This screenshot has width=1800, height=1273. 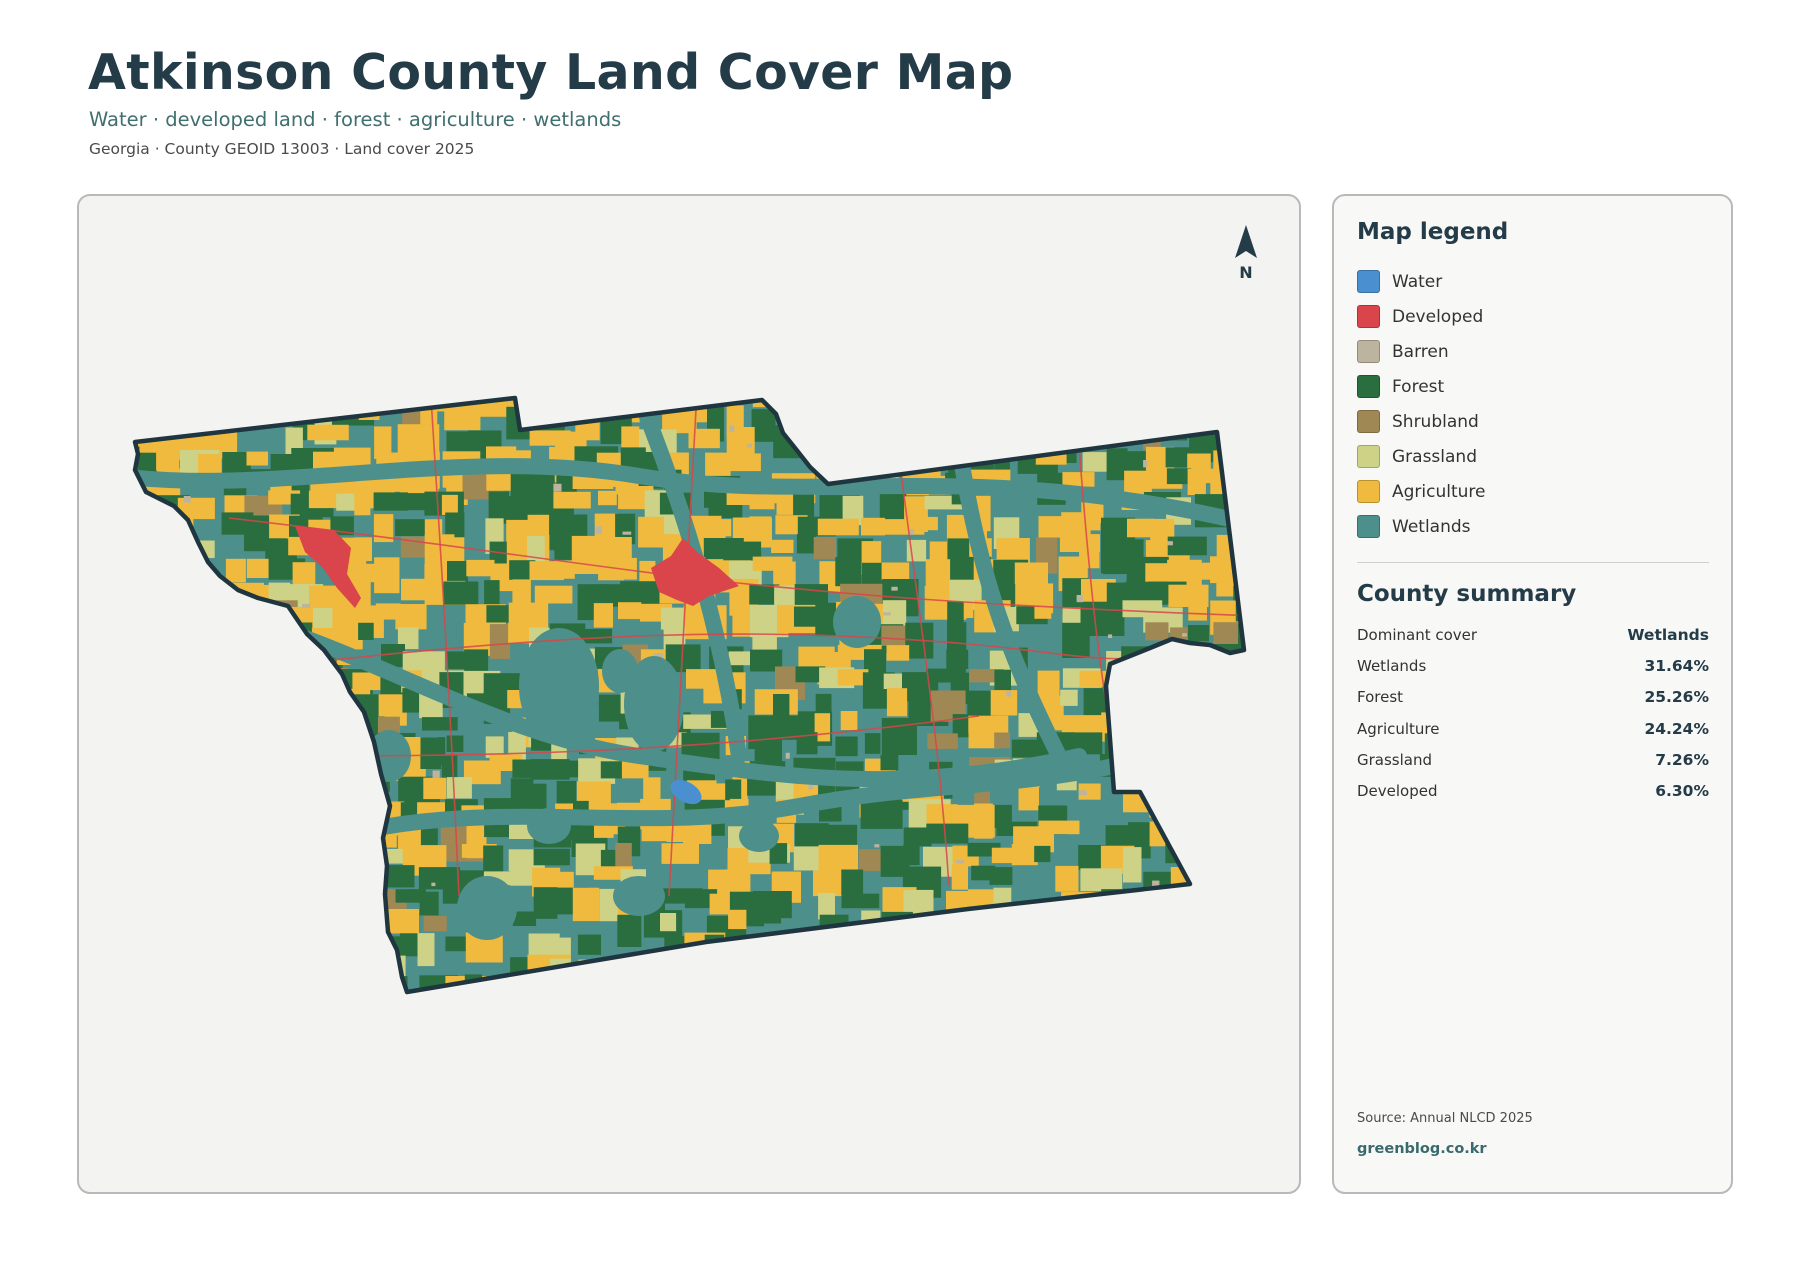 What do you see at coordinates (1418, 386) in the screenshot?
I see `legend-label: Forest` at bounding box center [1418, 386].